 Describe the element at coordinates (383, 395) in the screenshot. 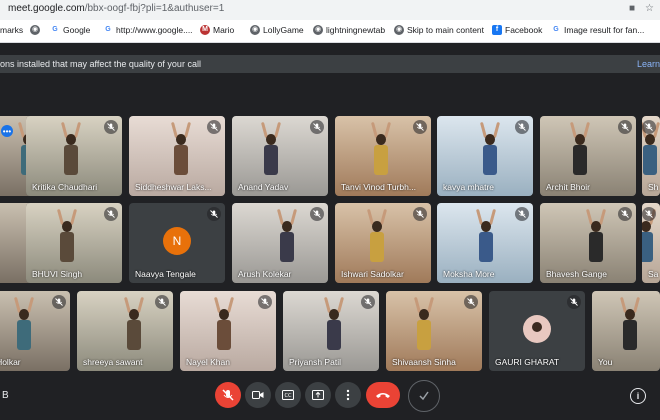

I see `end-call-button` at that location.